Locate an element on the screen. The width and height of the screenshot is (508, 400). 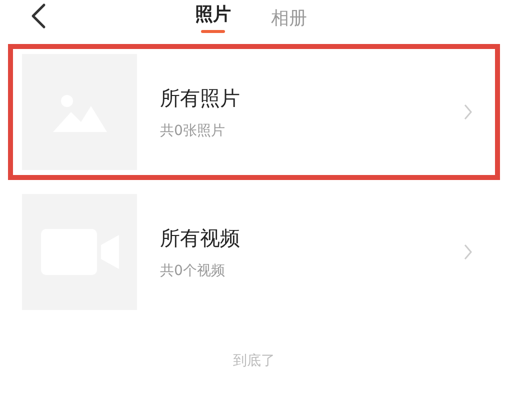
album-count: 共0张照片 is located at coordinates (193, 131).